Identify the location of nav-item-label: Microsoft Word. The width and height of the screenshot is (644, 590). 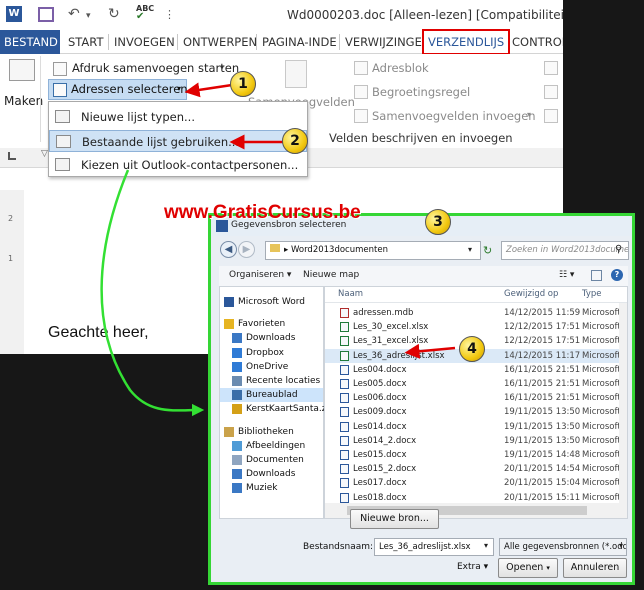
(271, 302).